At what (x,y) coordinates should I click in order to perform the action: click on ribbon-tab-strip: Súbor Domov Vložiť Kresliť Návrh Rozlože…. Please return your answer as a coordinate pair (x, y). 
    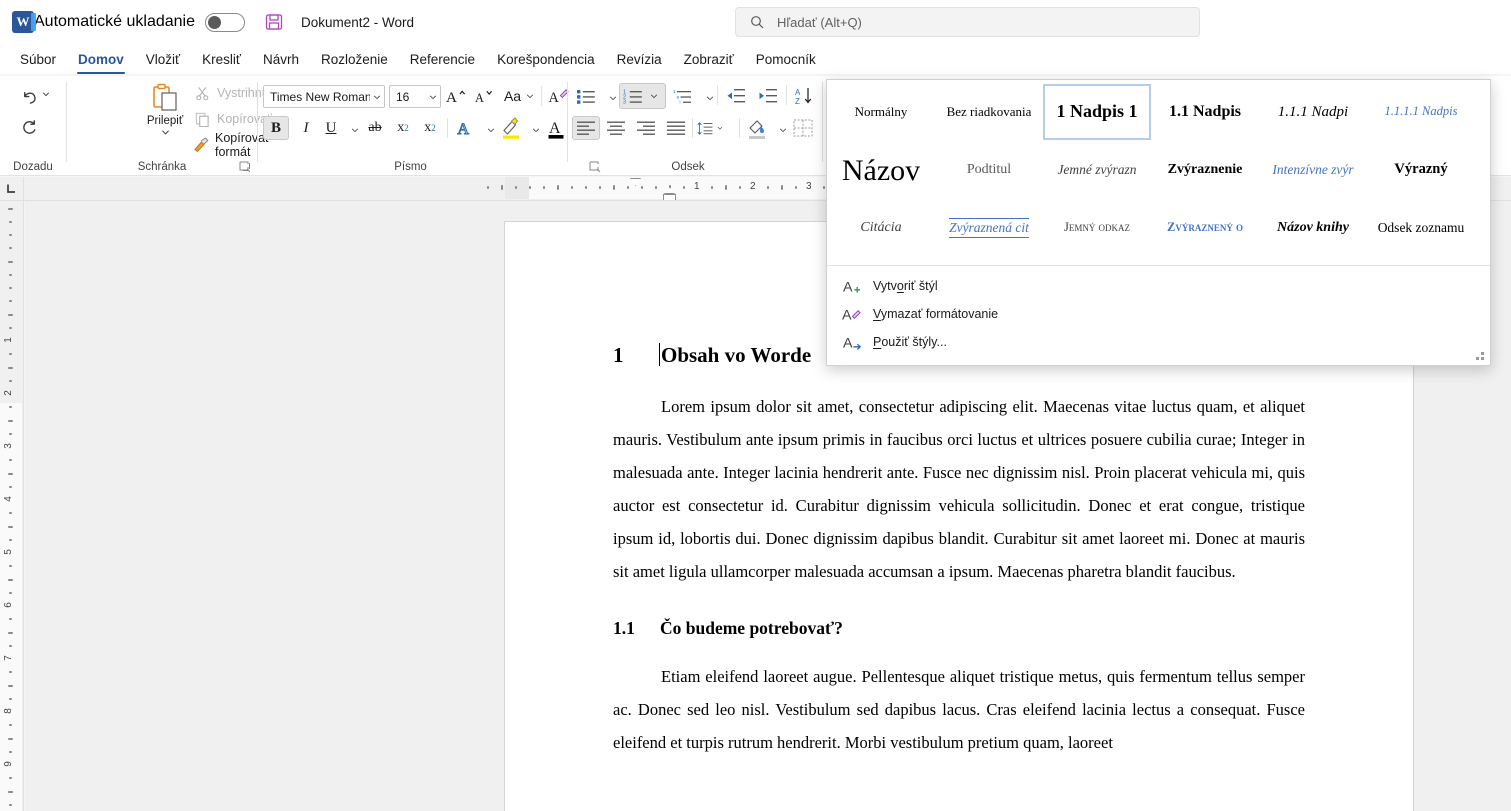
    Looking at the image, I should click on (755, 59).